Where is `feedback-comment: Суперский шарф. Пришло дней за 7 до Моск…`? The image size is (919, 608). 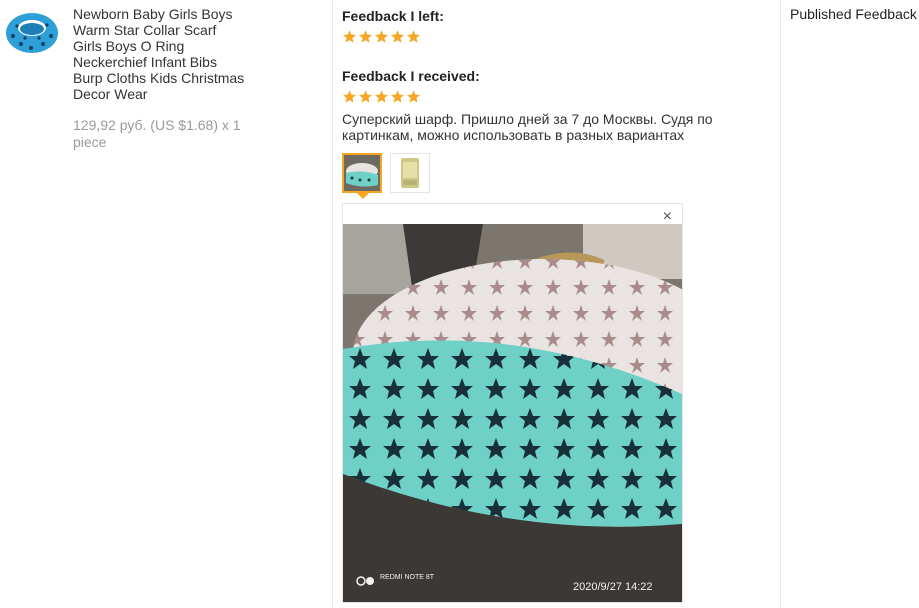
feedback-comment: Суперский шарф. Пришло дней за 7 до Моск… is located at coordinates (527, 127).